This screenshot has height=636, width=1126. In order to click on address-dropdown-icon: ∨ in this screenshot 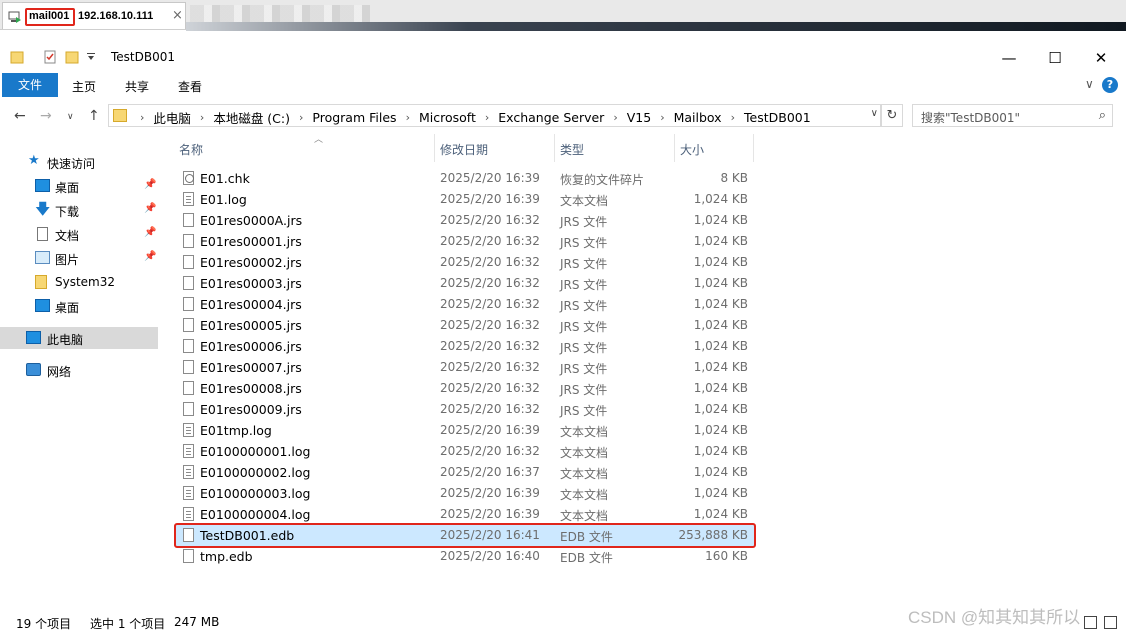, I will do `click(874, 113)`.